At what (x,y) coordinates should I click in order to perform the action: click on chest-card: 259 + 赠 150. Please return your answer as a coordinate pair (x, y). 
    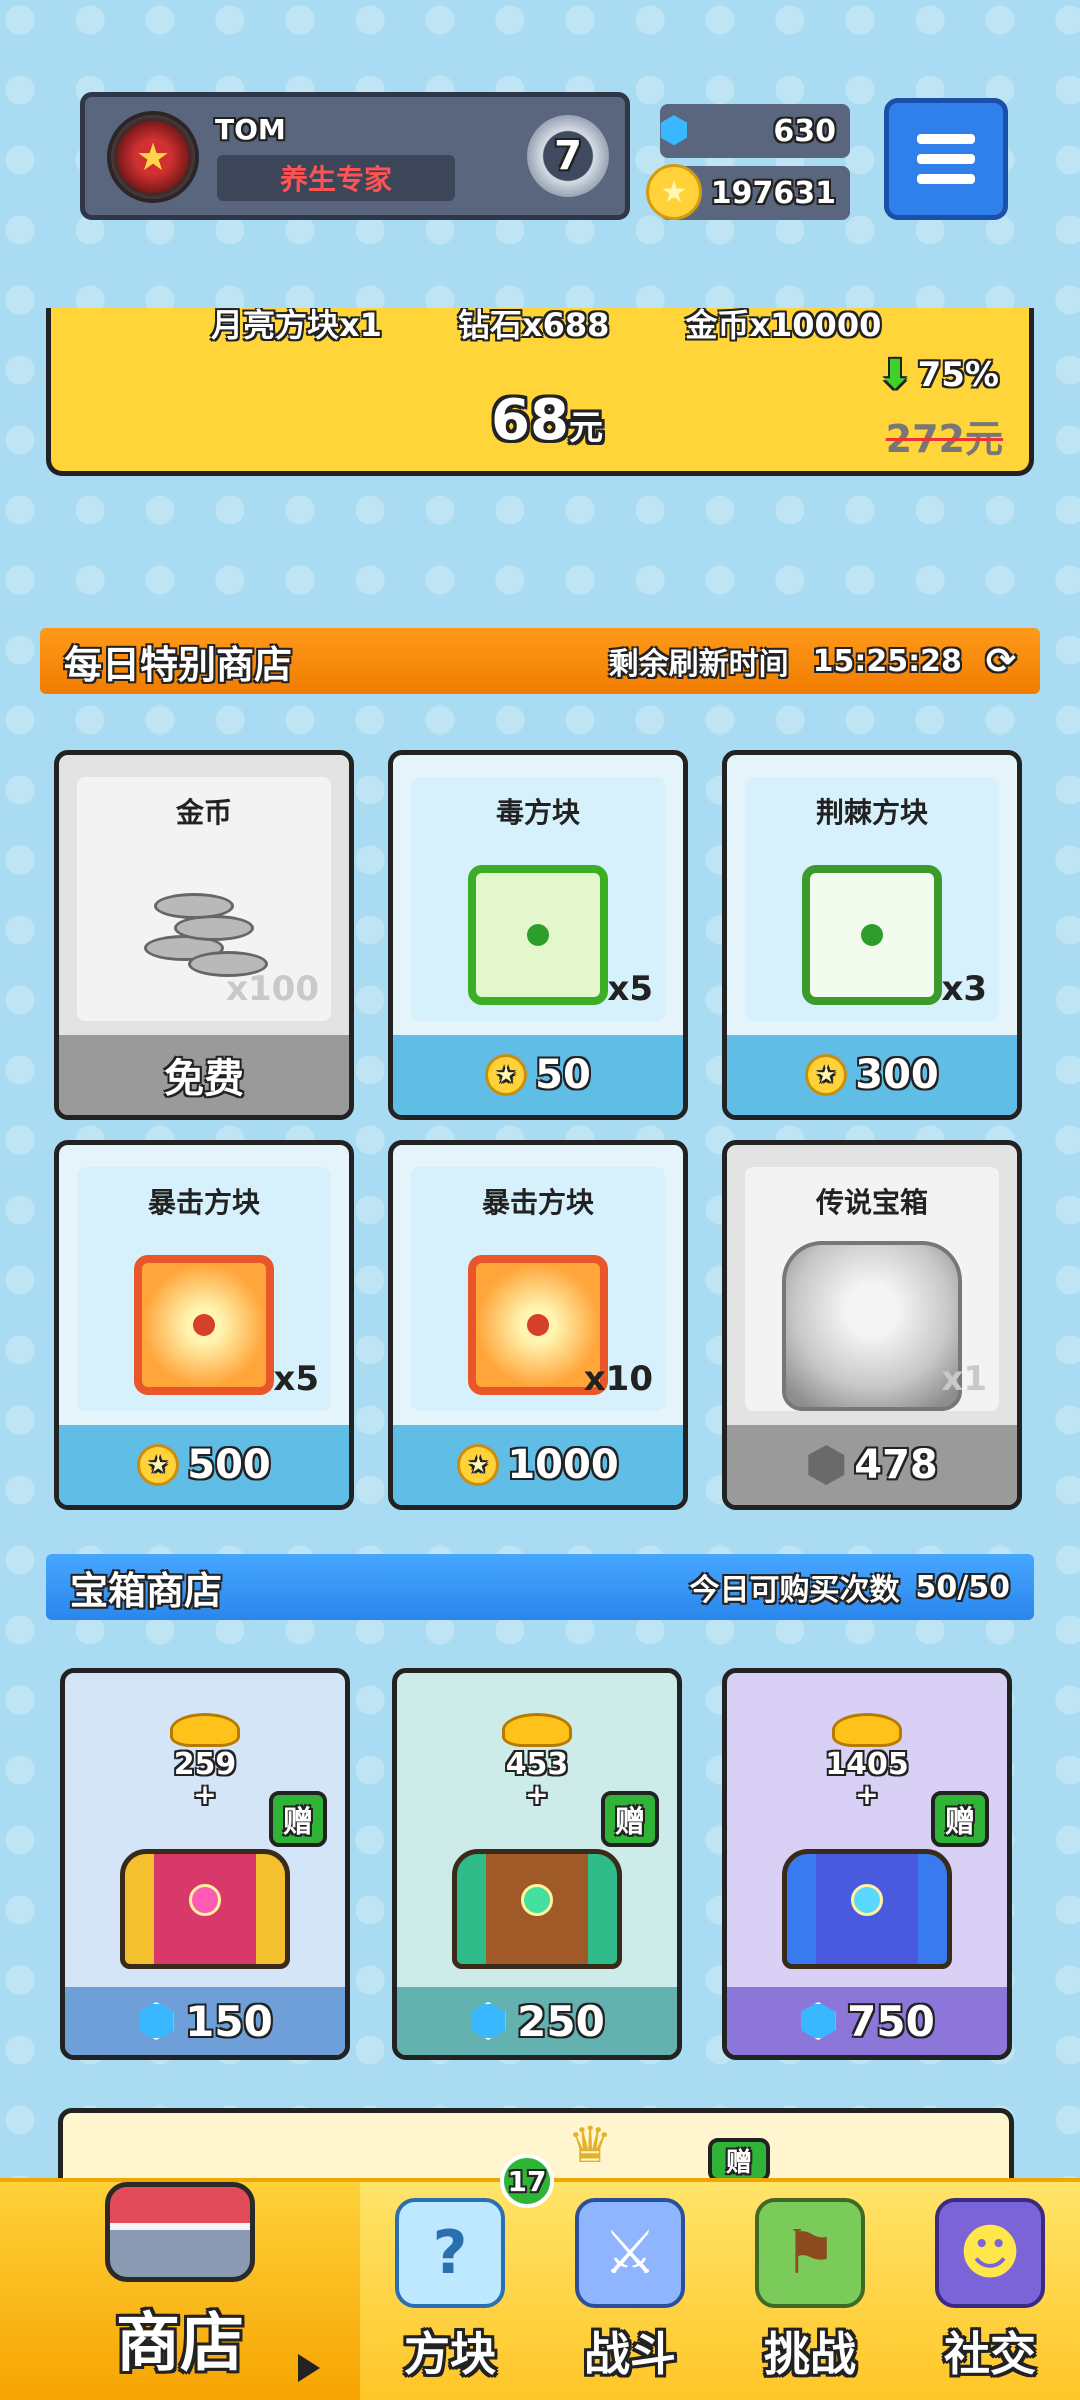
    Looking at the image, I should click on (205, 1864).